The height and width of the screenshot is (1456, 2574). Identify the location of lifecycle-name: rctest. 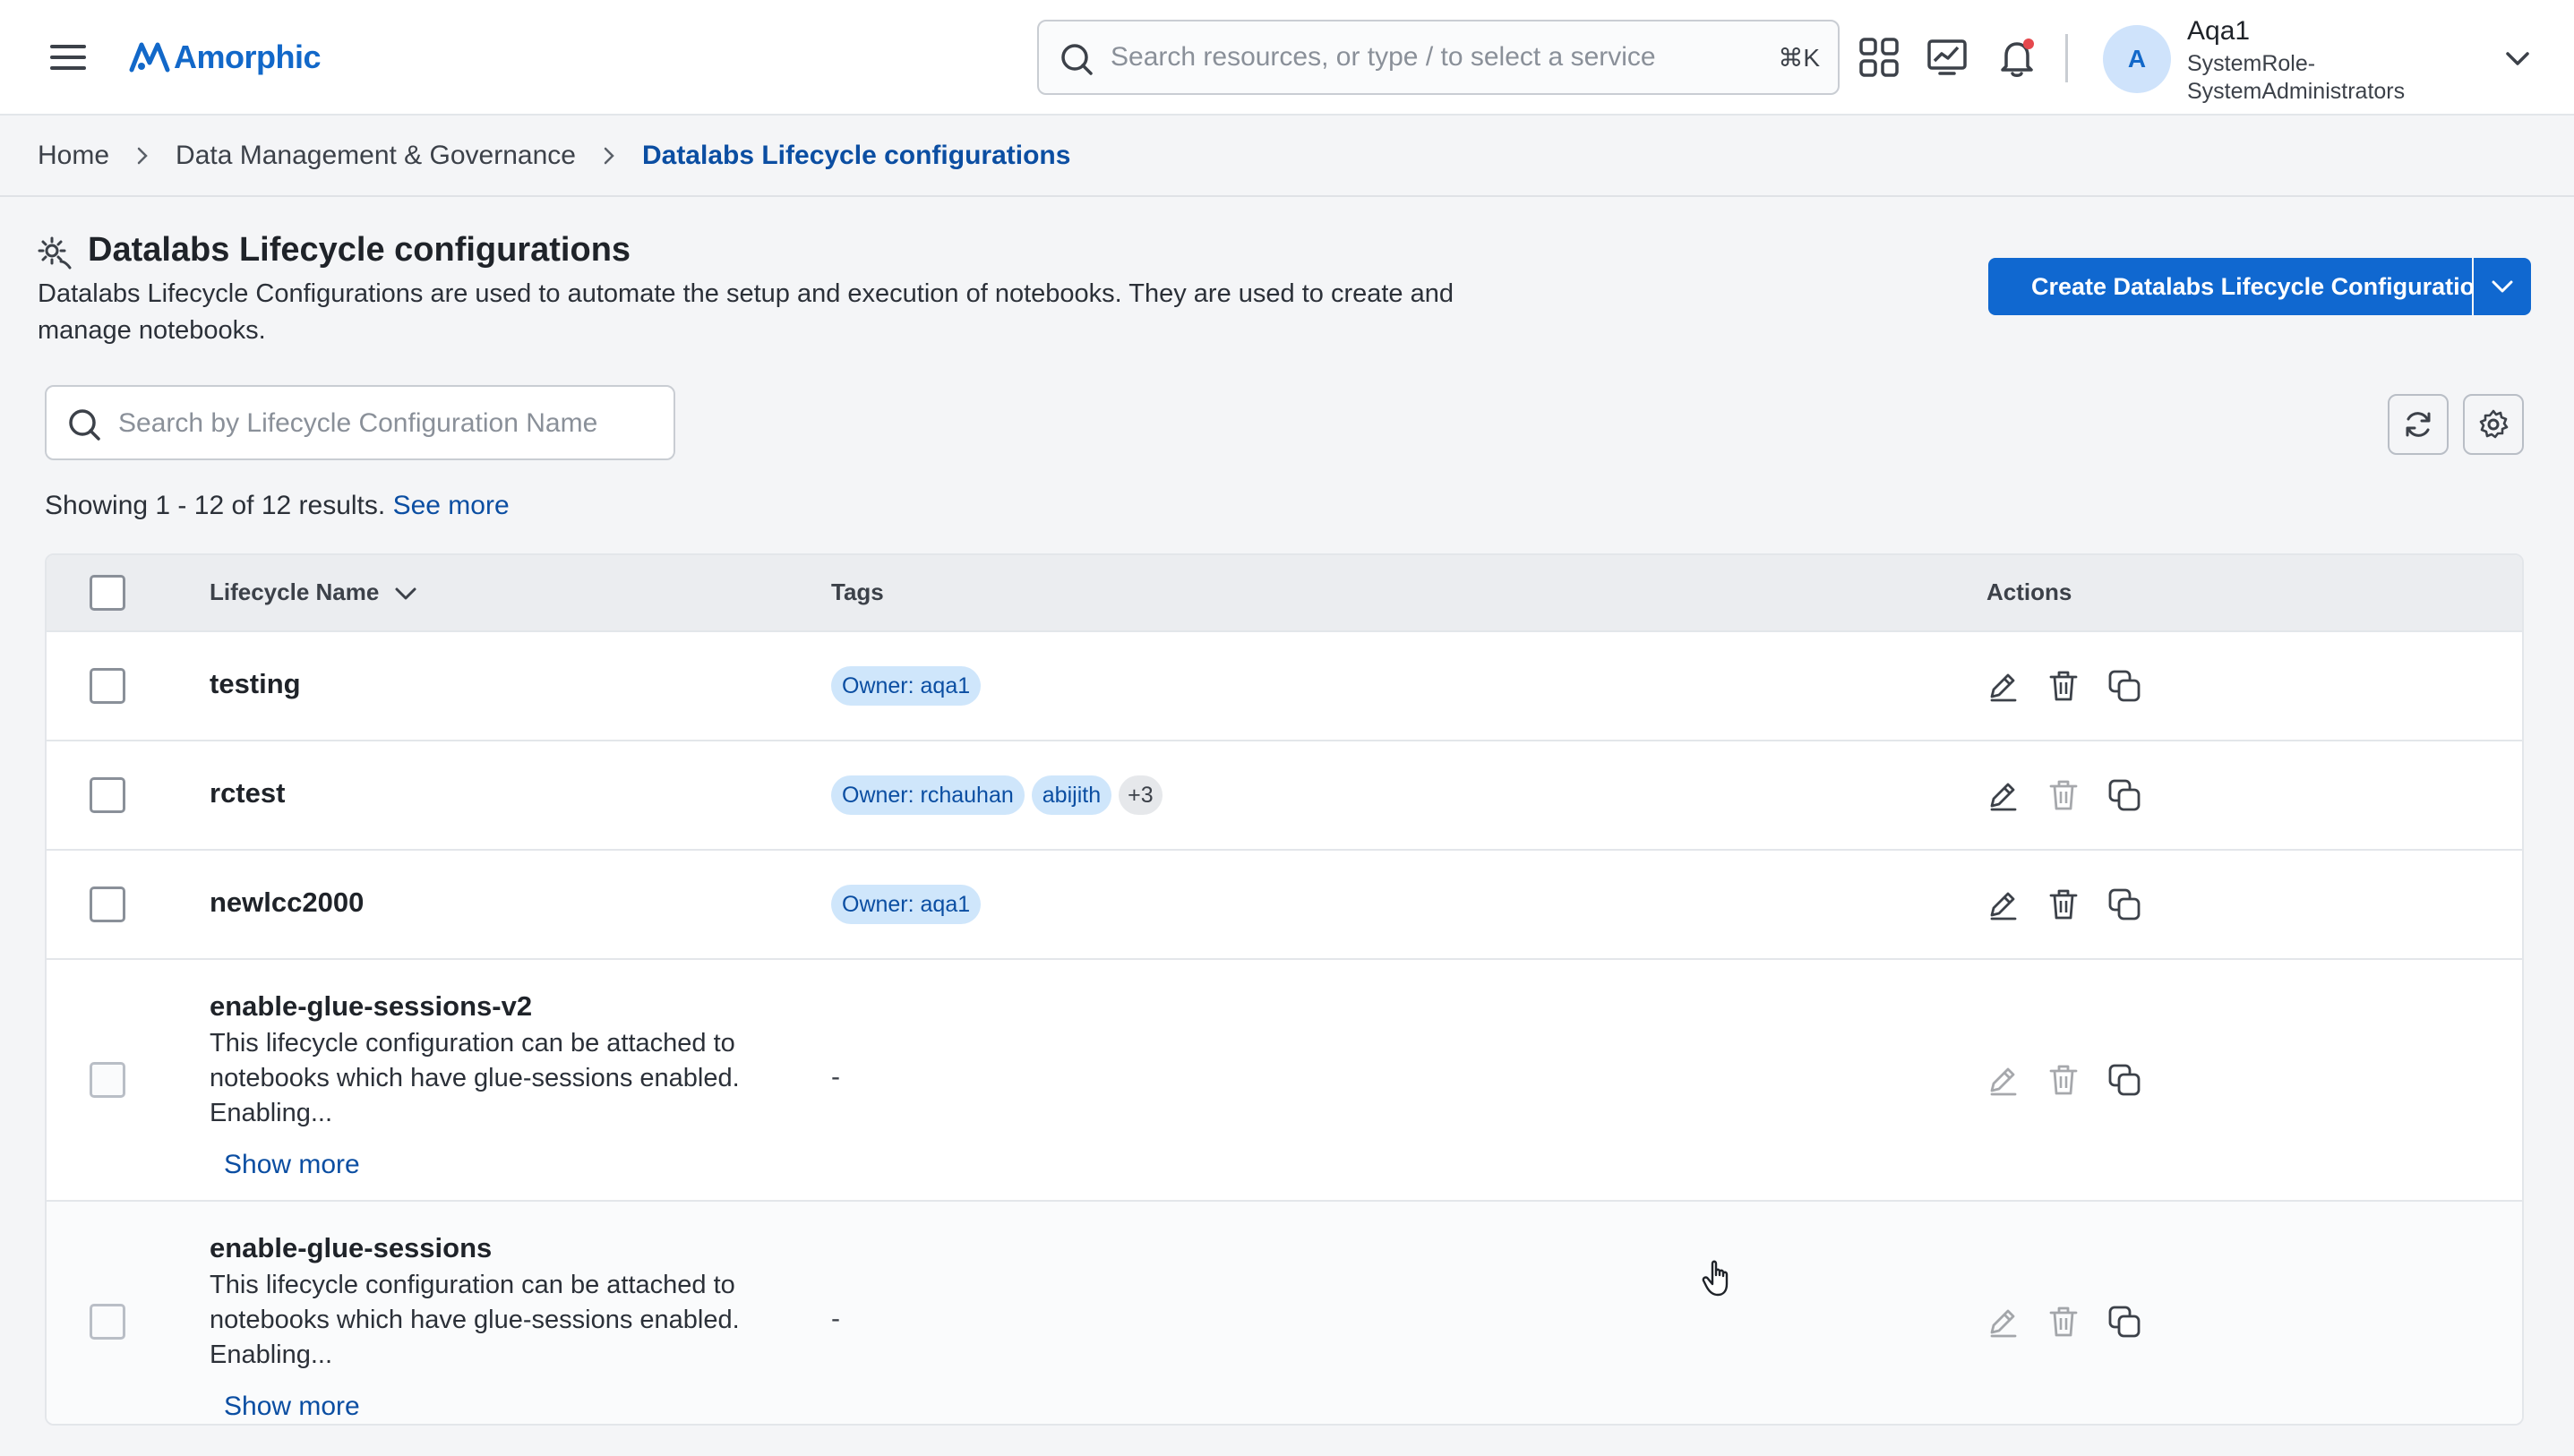
(247, 793).